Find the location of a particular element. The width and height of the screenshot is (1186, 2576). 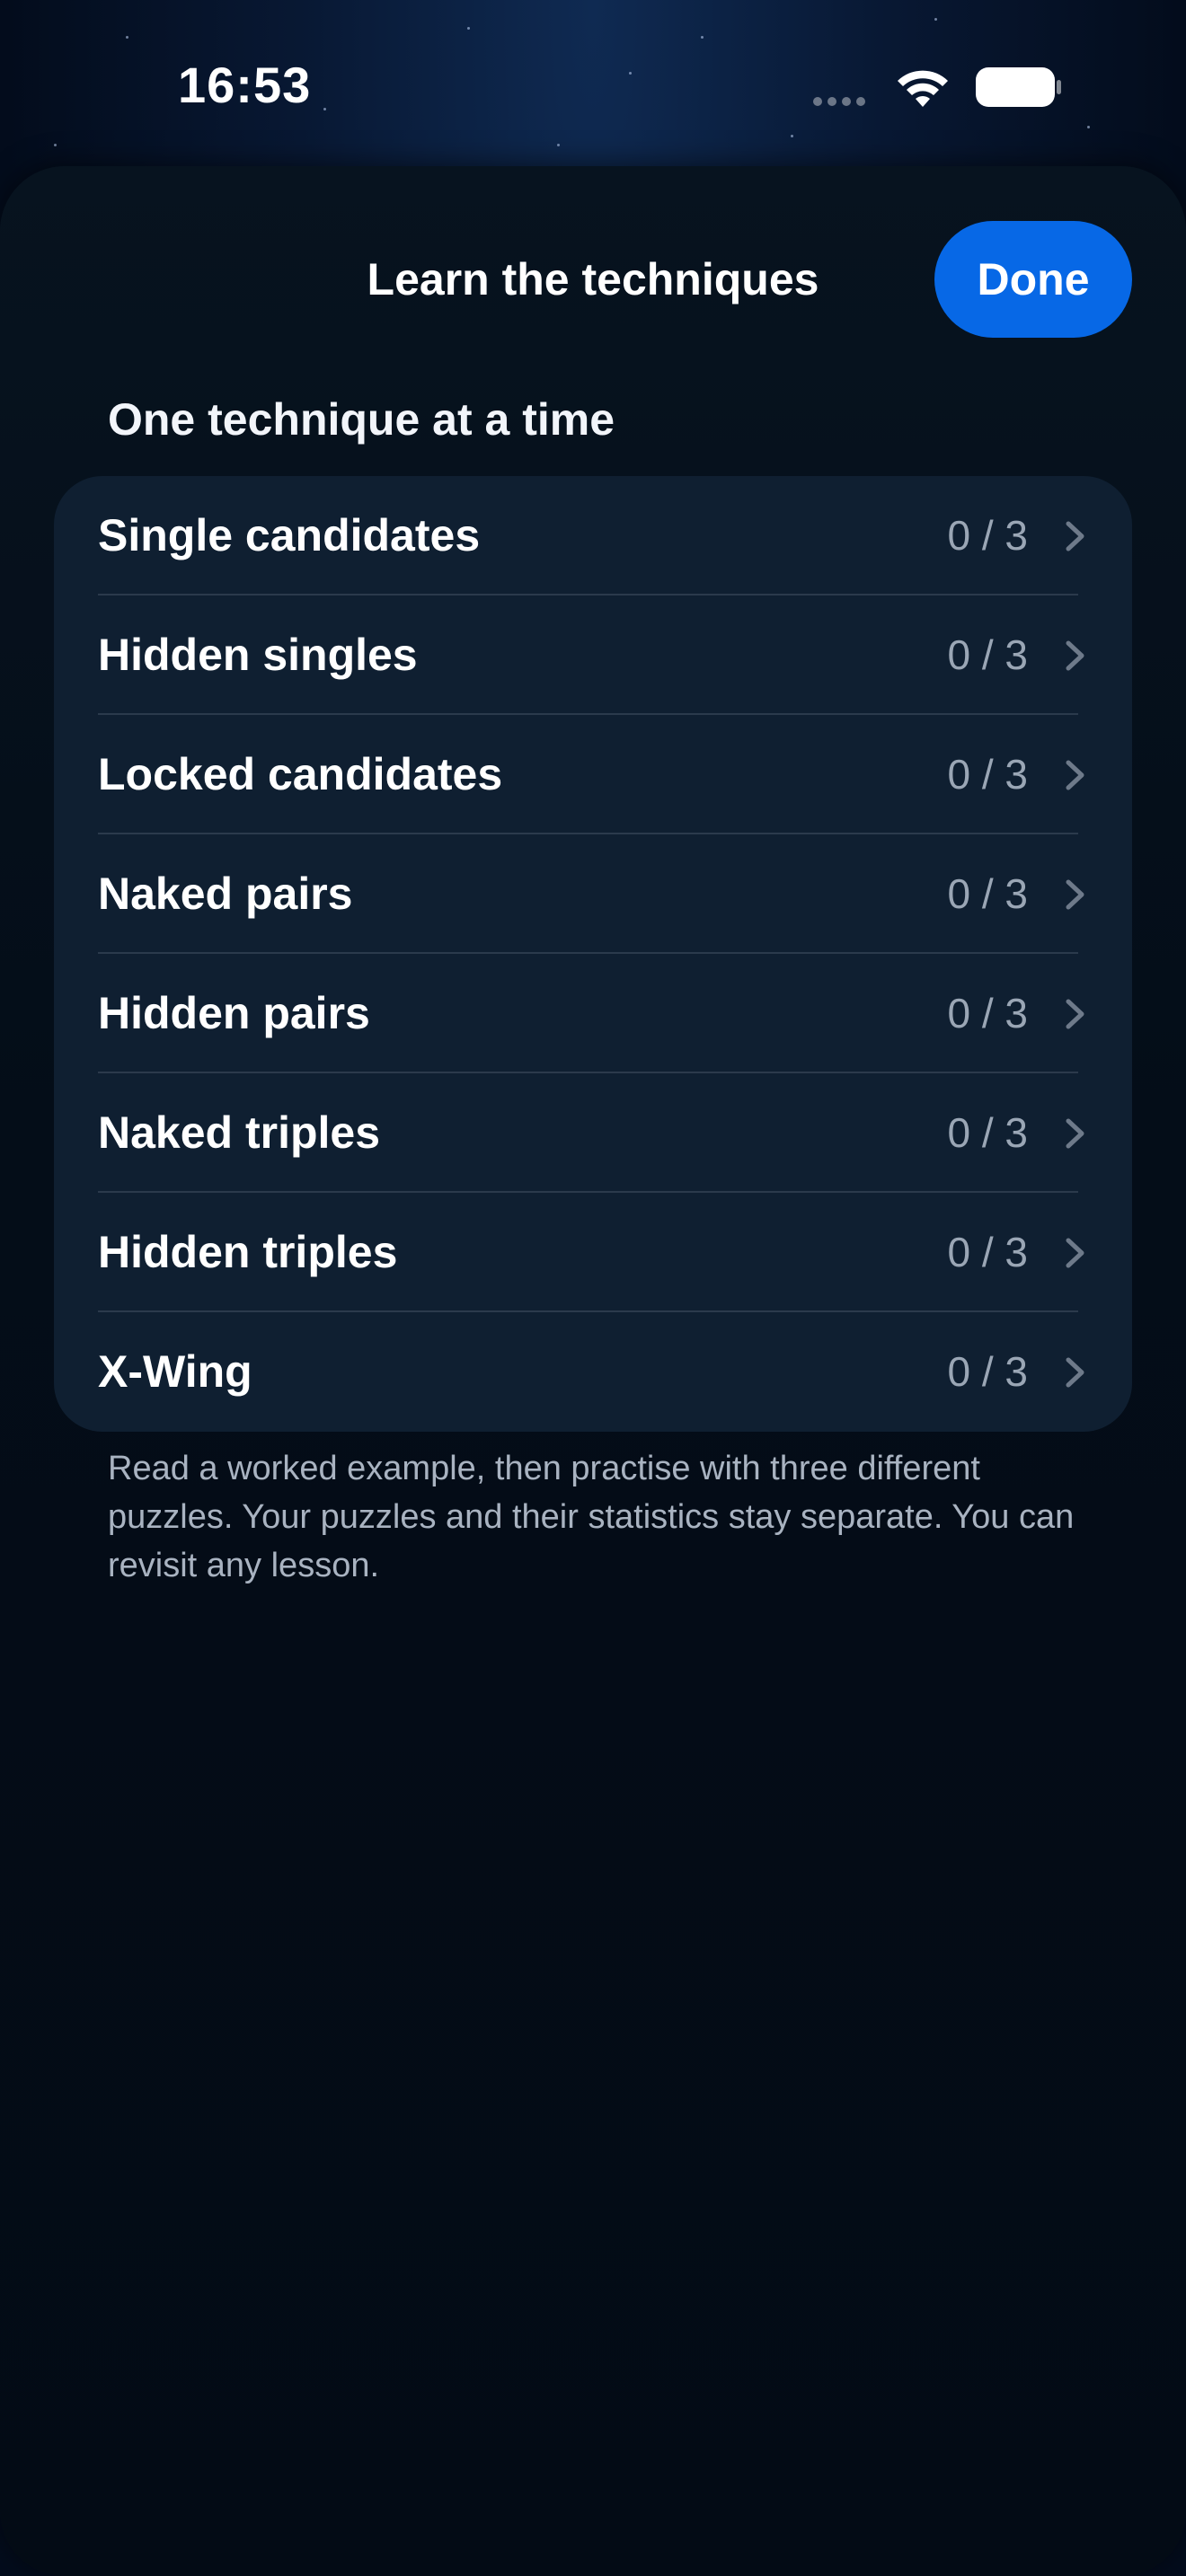

technique-label: Naked triples is located at coordinates (239, 1132).